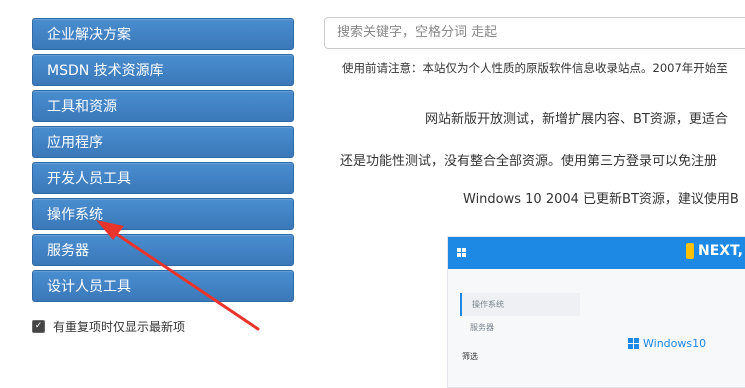 The image size is (745, 388). I want to click on notice-line-4: Windows 10 2004 已更新BT资源，建议使用B, so click(601, 199).